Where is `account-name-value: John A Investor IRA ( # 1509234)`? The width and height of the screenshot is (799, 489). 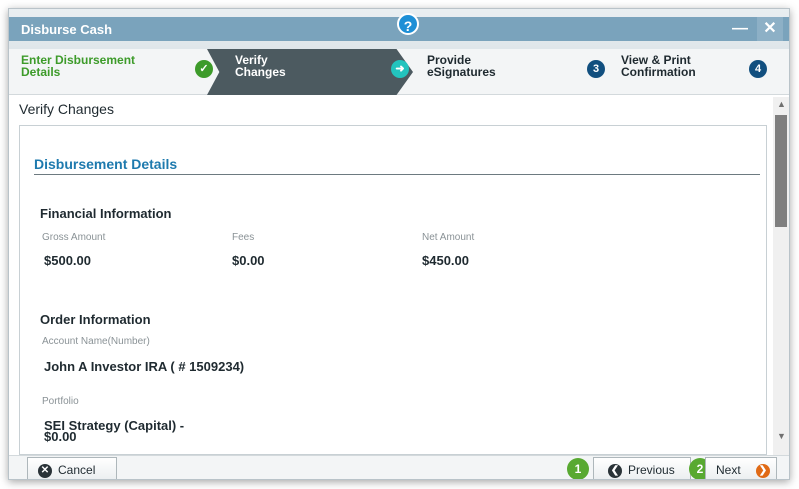
account-name-value: John A Investor IRA ( # 1509234) is located at coordinates (144, 366).